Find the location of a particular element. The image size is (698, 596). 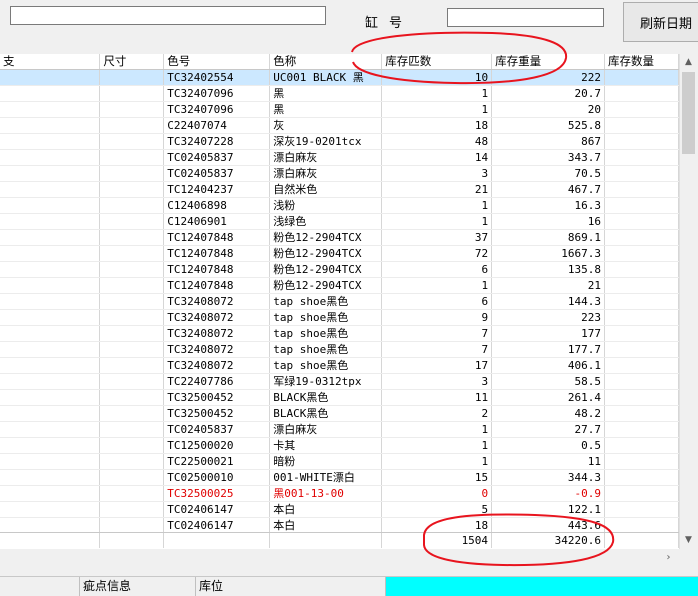

cell-stock-pieces: 10 is located at coordinates (437, 77).